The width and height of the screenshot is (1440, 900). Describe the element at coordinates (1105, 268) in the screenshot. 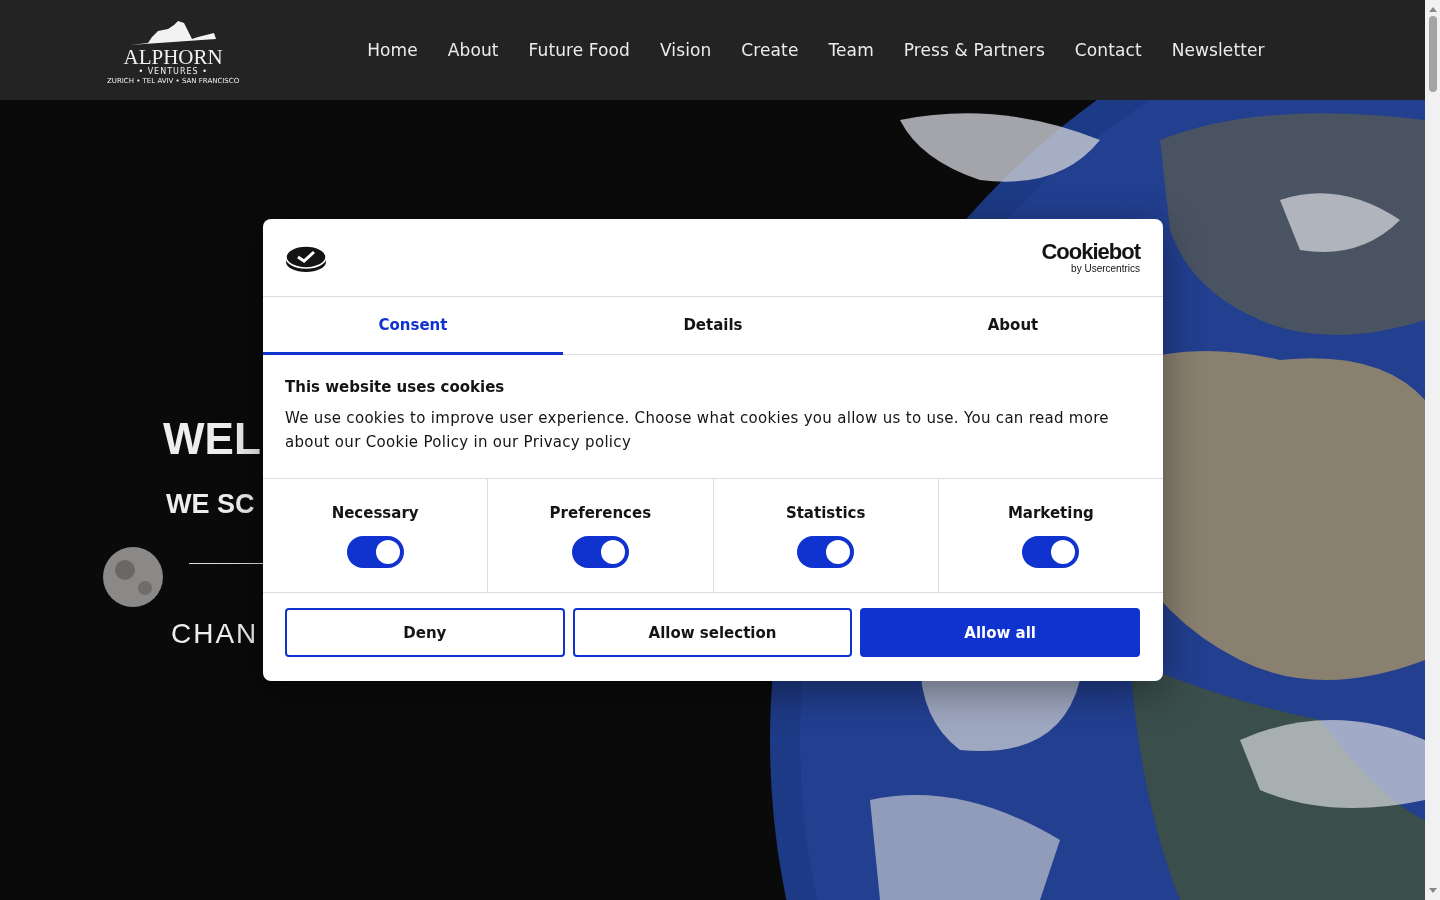

I see `brand-byline: by Usercentrics` at that location.